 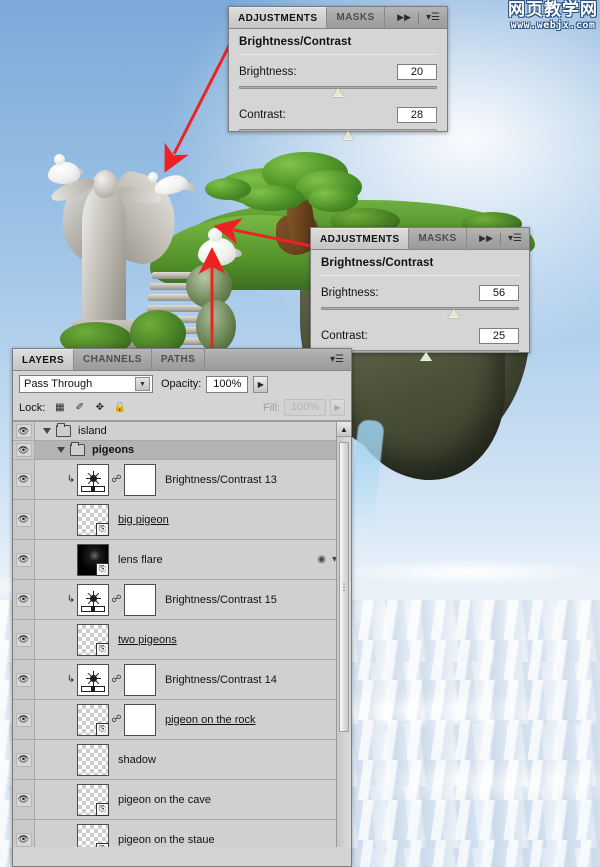 What do you see at coordinates (227, 384) in the screenshot?
I see `opacity-input: 100%` at bounding box center [227, 384].